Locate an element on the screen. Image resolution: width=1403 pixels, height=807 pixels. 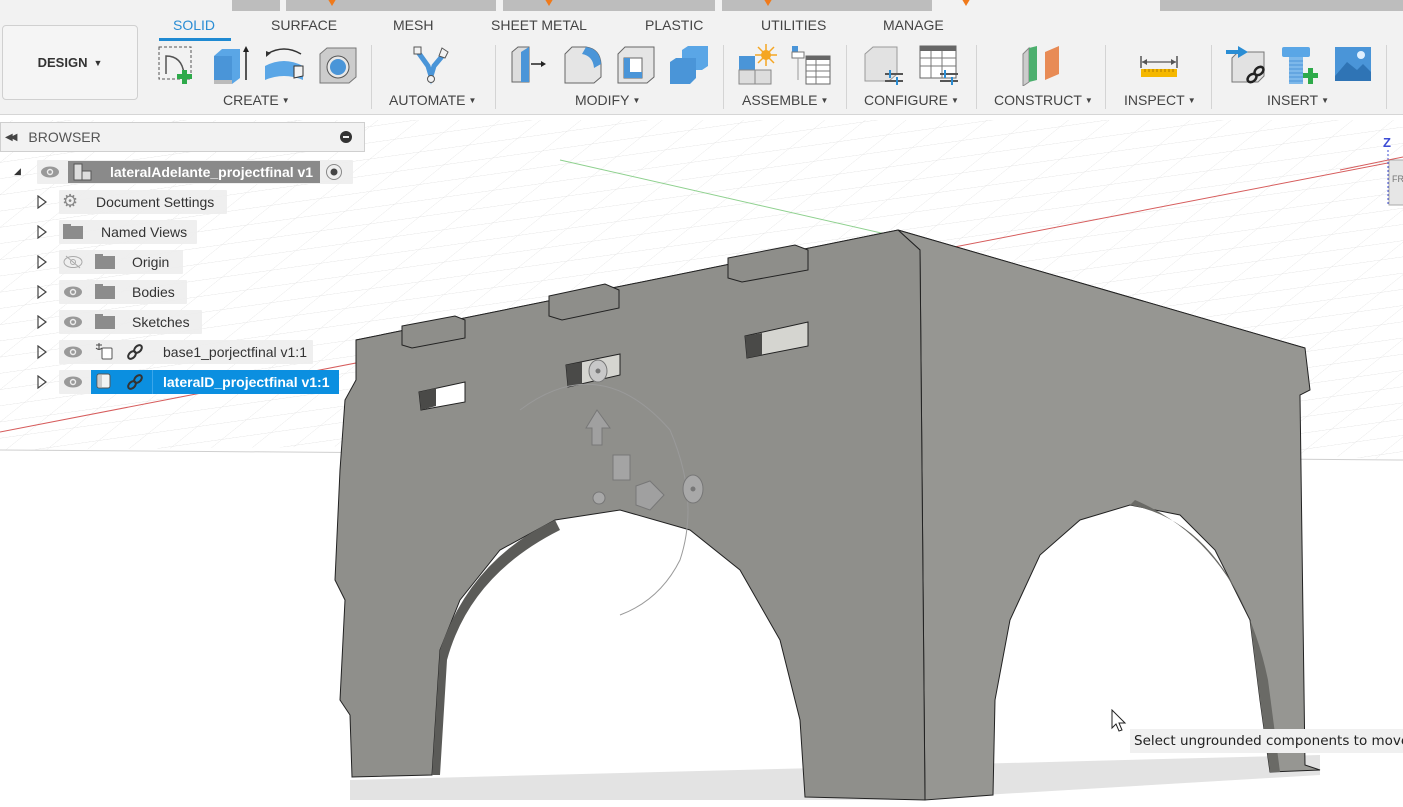
z-axis-label: Z is located at coordinates (1387, 142).